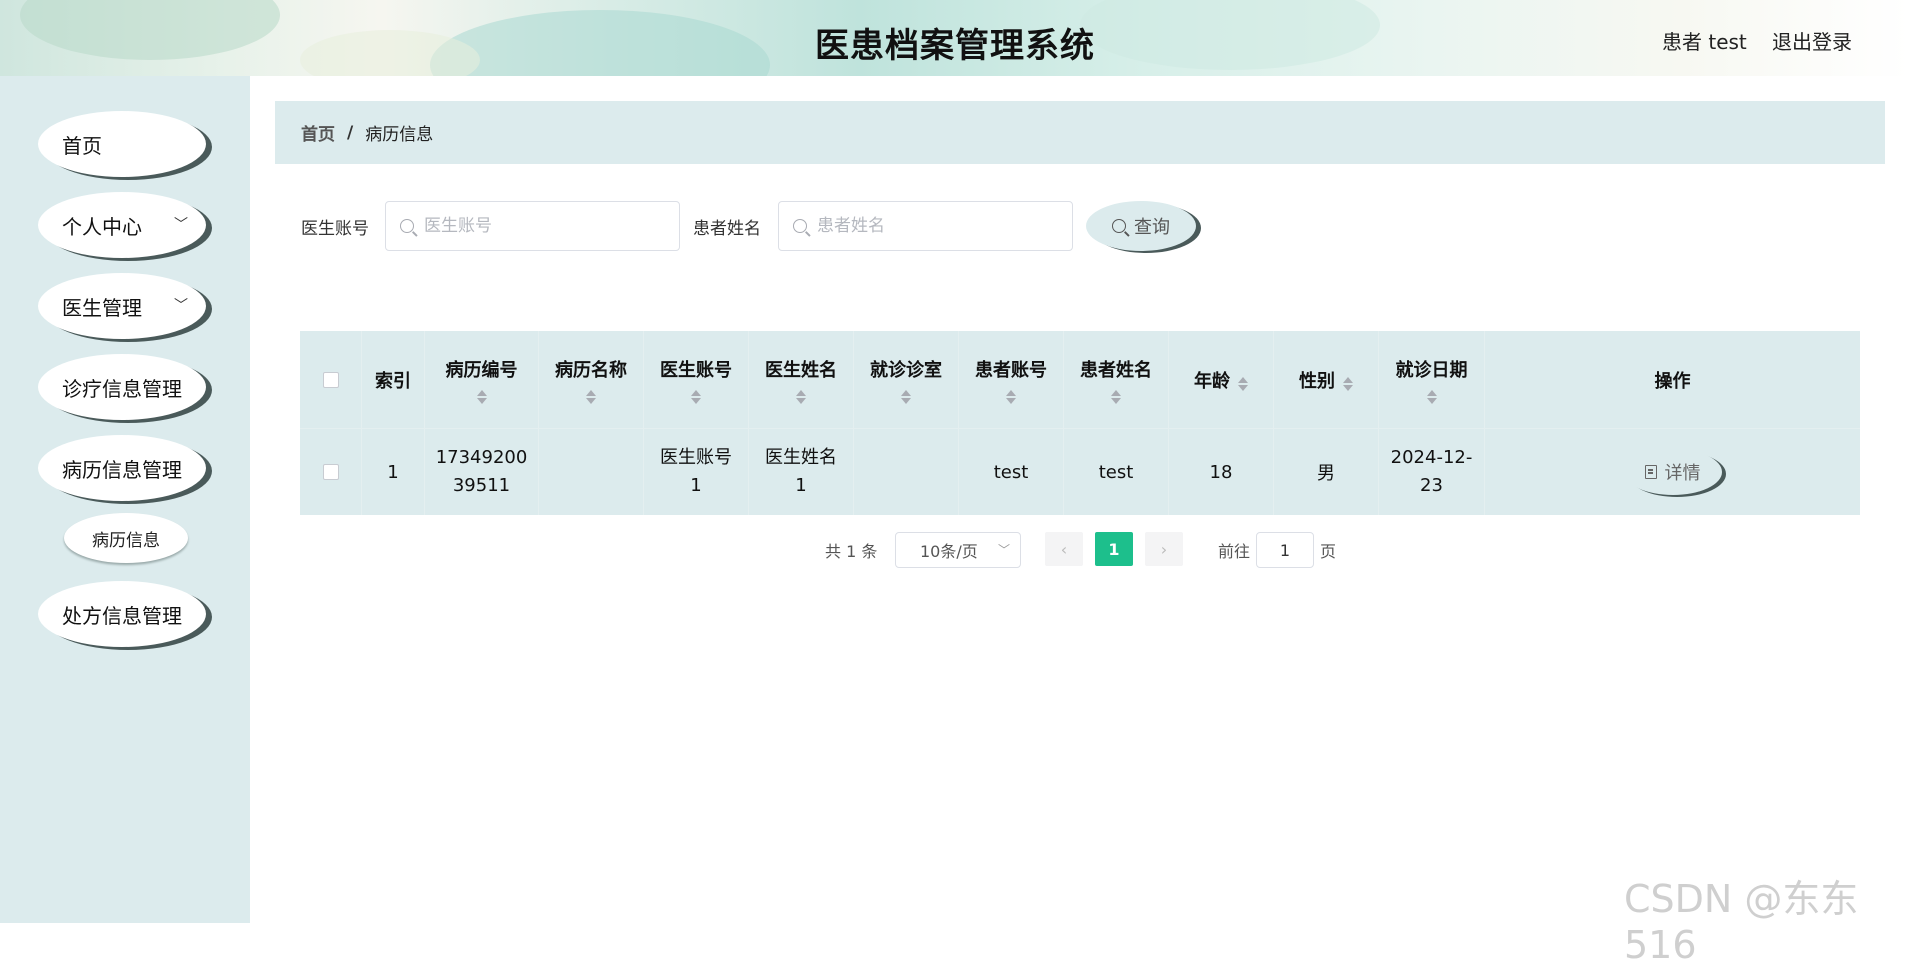  What do you see at coordinates (1741, 922) in the screenshot?
I see `watermark: CSDN @东东516` at bounding box center [1741, 922].